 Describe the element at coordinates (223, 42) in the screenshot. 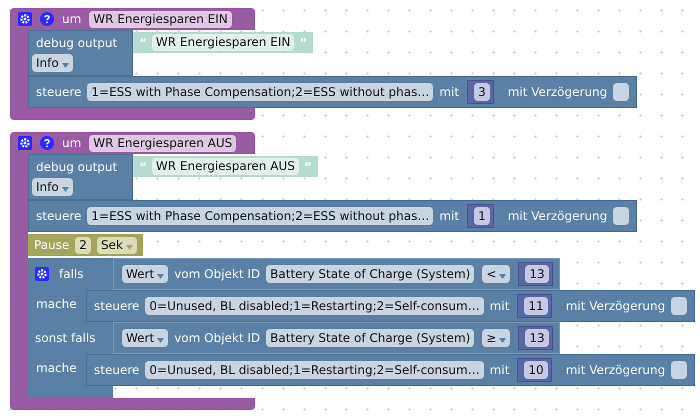

I see `text-field: WR Energiesparen EIN` at that location.